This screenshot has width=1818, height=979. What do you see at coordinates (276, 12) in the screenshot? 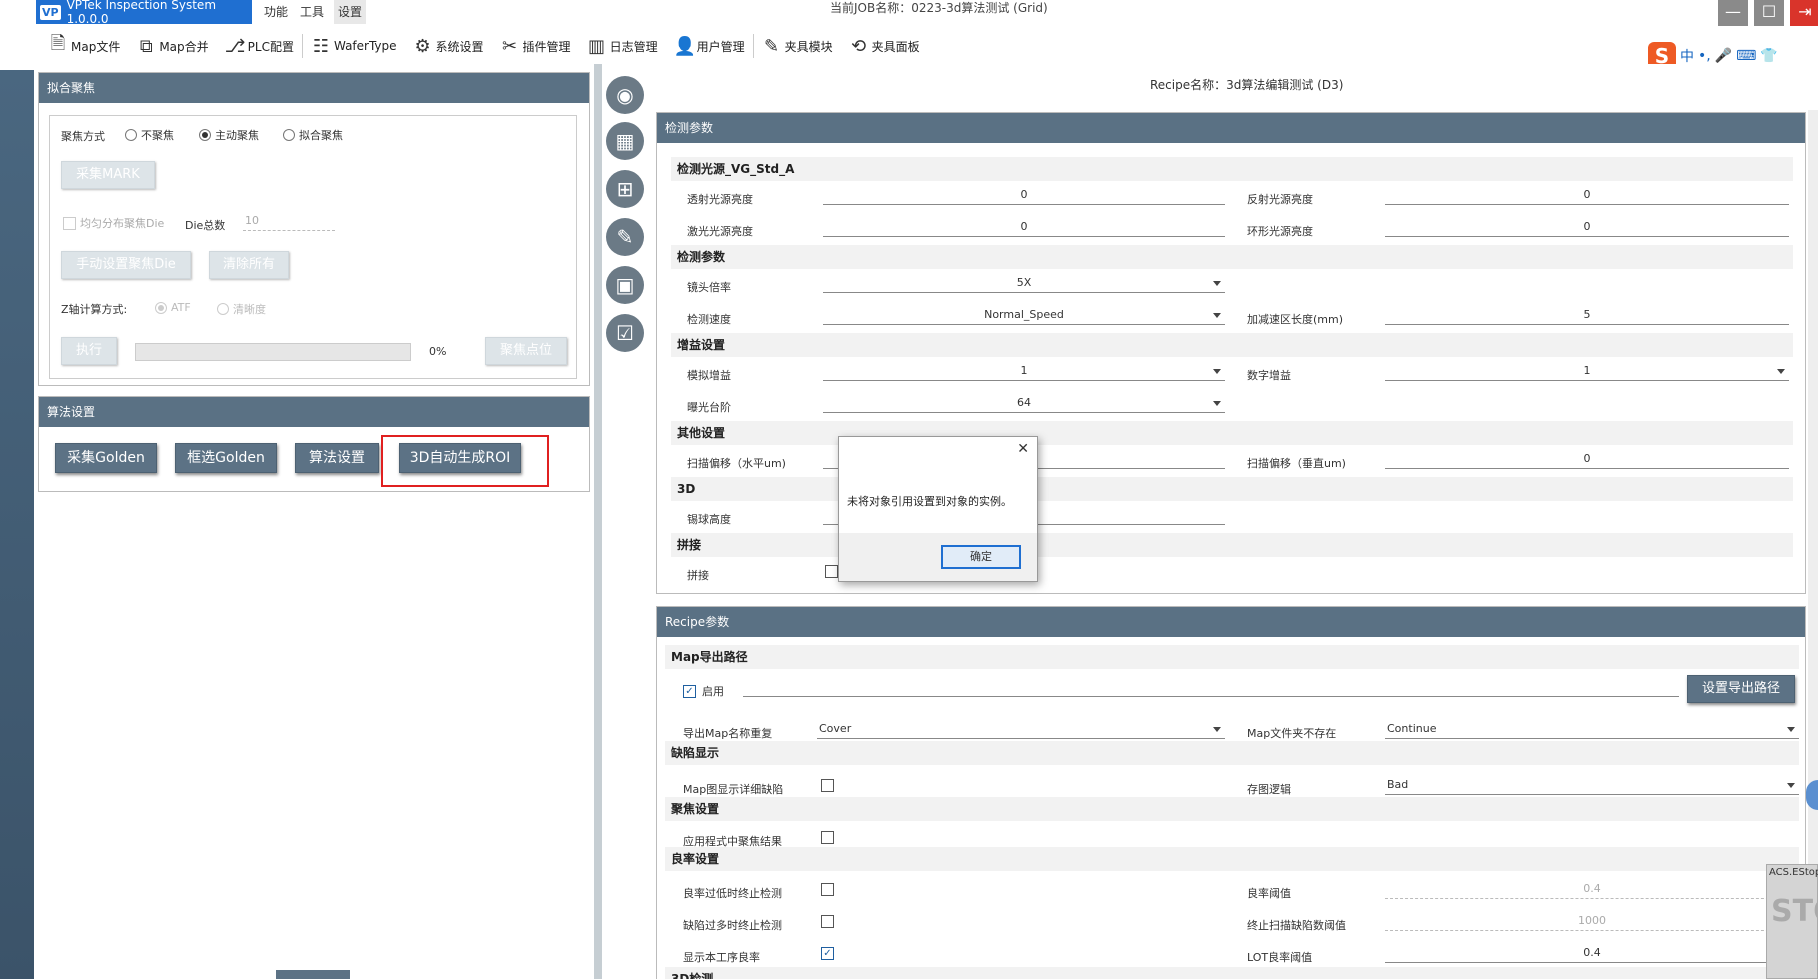
I see `menu-function: 功能` at bounding box center [276, 12].